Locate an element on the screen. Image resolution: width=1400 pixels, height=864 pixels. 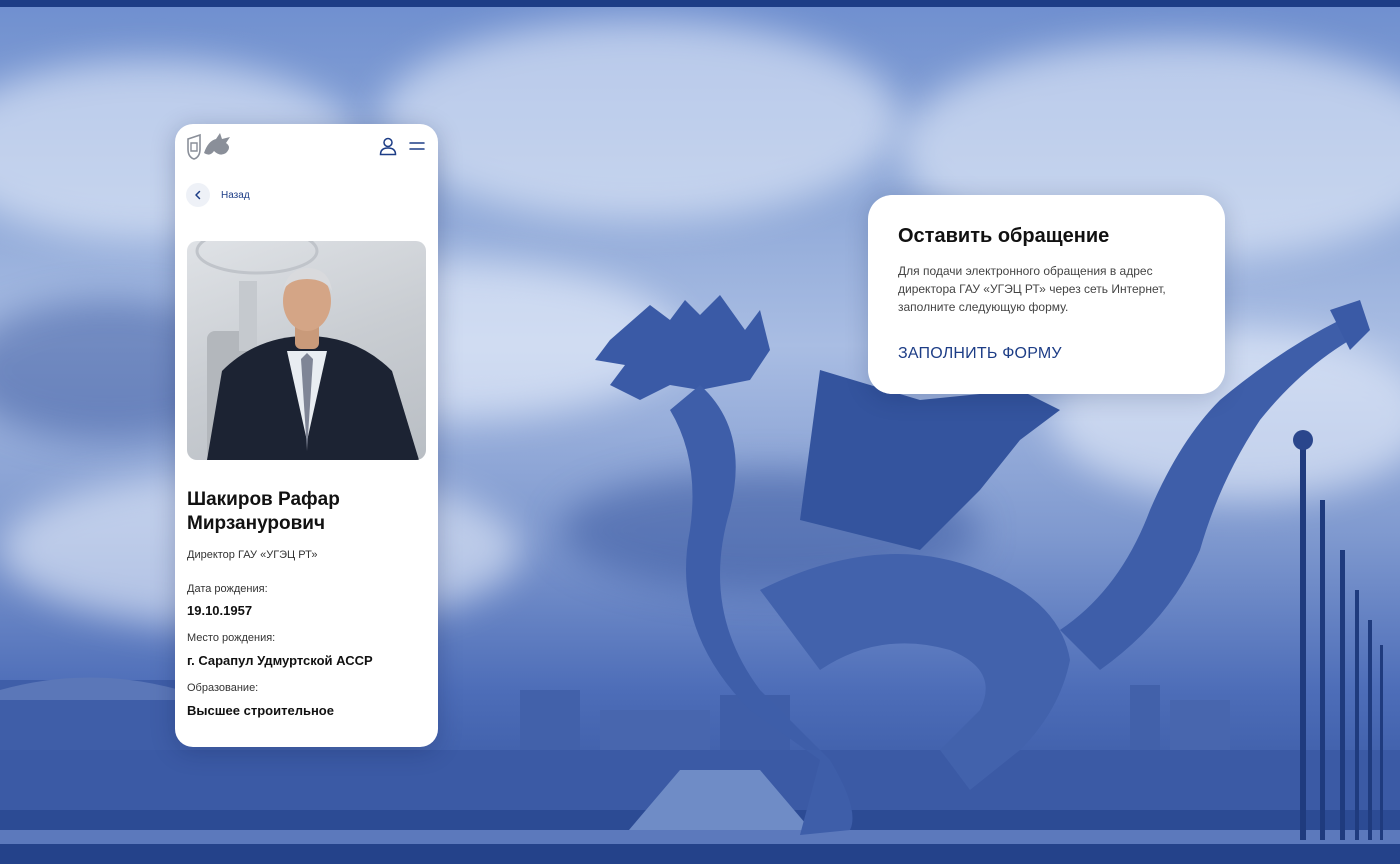
education-label: Образование: is located at coordinates (223, 688).